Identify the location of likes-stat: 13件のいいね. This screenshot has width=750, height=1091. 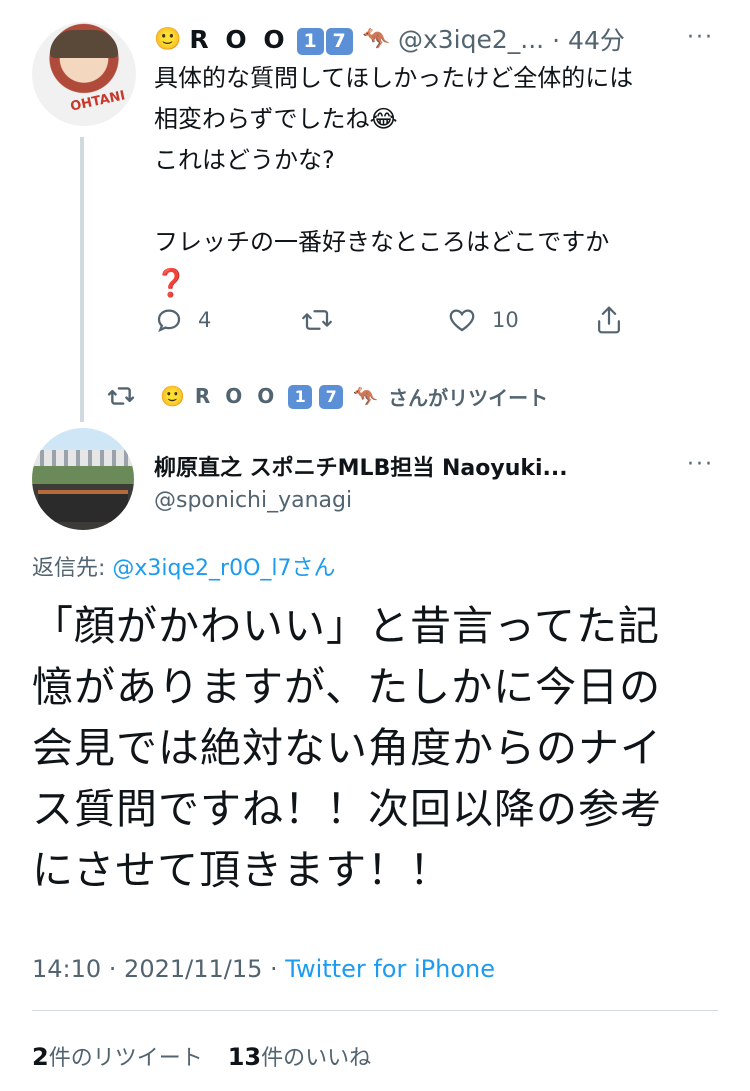
(299, 1057).